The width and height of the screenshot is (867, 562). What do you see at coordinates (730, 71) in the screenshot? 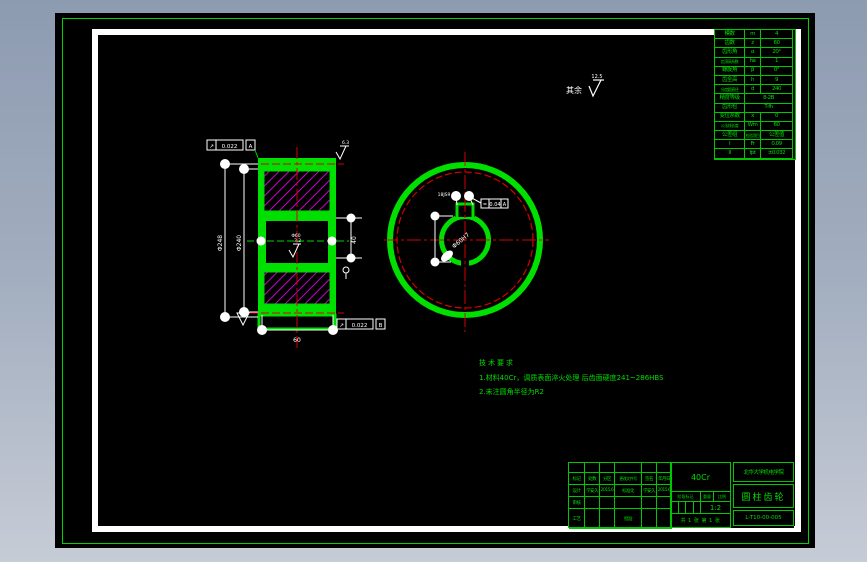
I see `param-label: 螺旋角` at bounding box center [730, 71].